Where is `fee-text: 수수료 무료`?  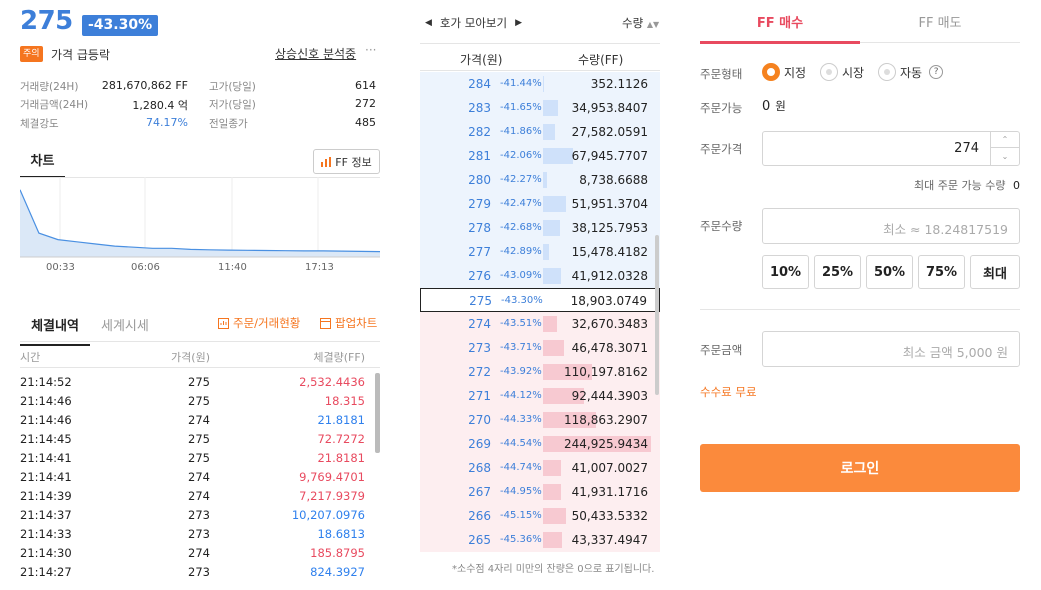 fee-text: 수수료 무료 is located at coordinates (728, 392).